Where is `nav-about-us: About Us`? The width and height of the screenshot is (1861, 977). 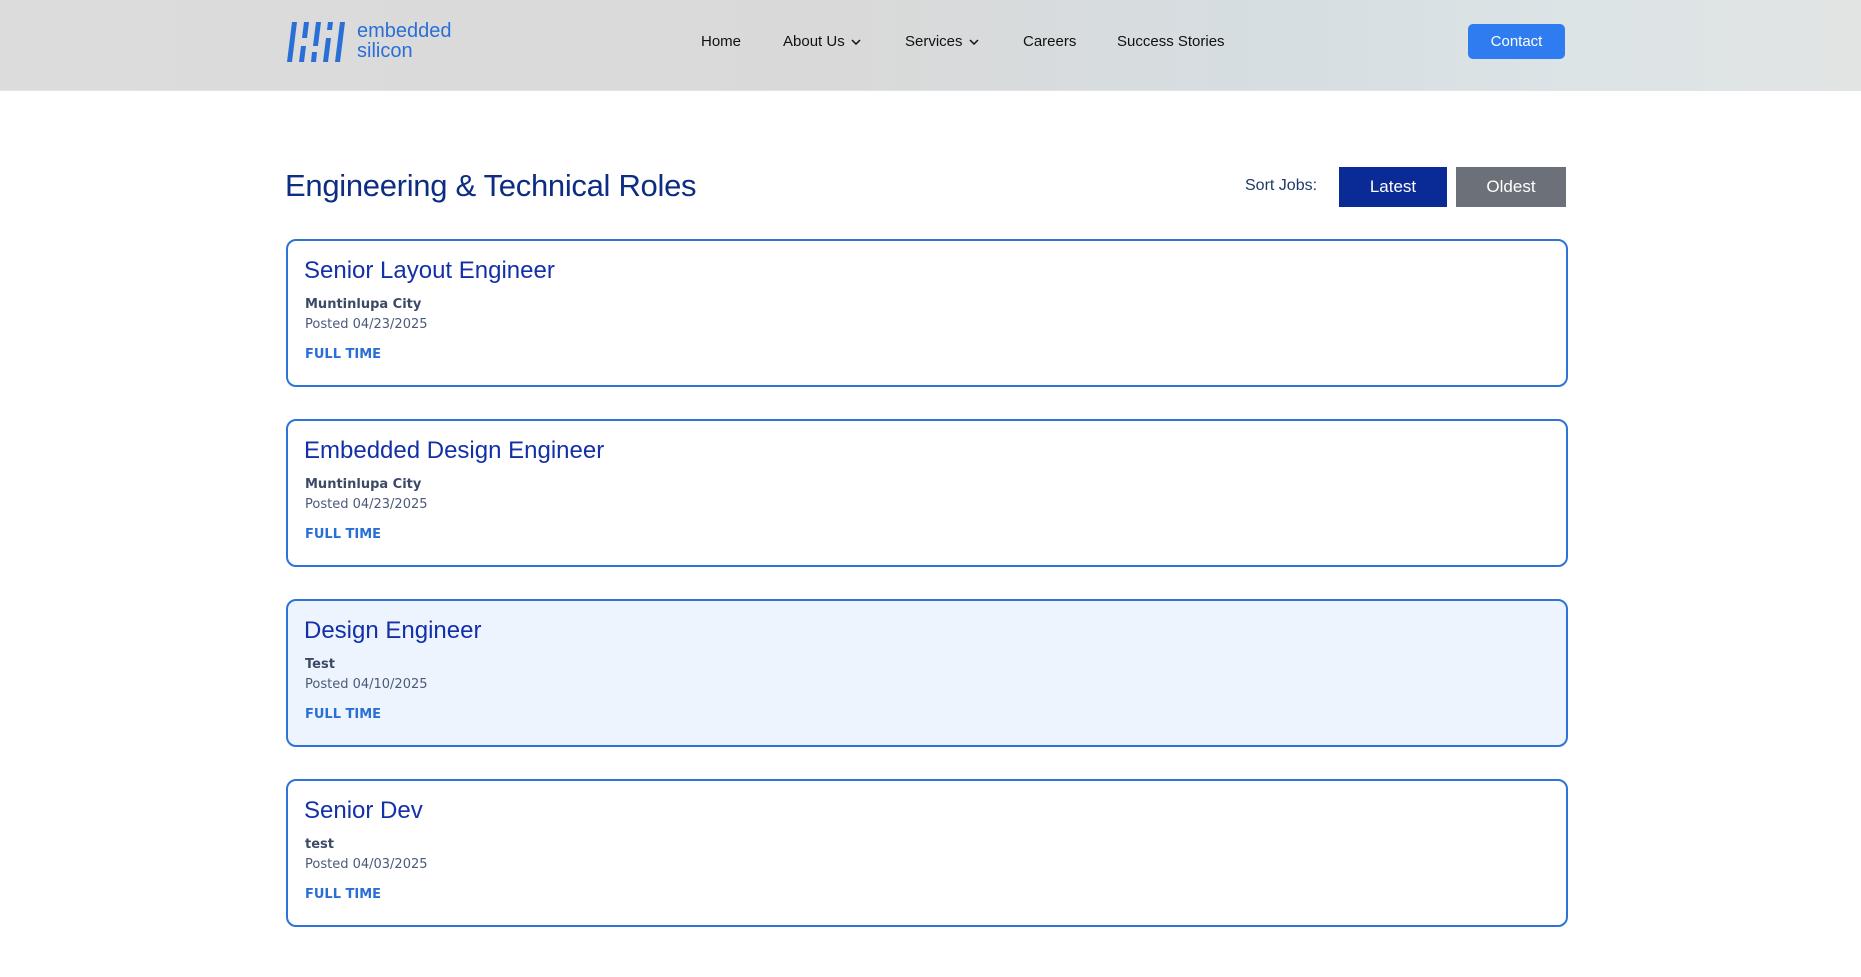
nav-about-us: About Us is located at coordinates (822, 42).